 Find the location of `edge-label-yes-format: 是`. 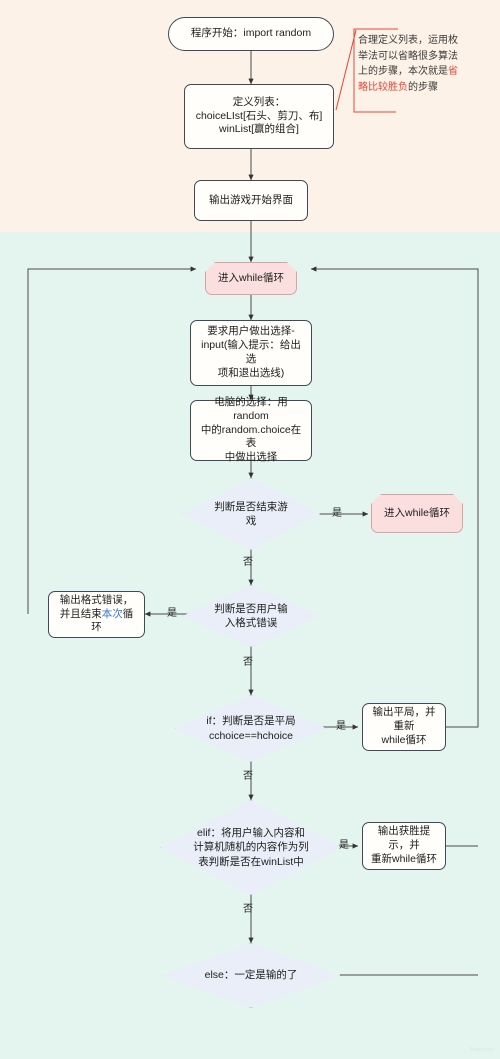

edge-label-yes-format: 是 is located at coordinates (172, 613).